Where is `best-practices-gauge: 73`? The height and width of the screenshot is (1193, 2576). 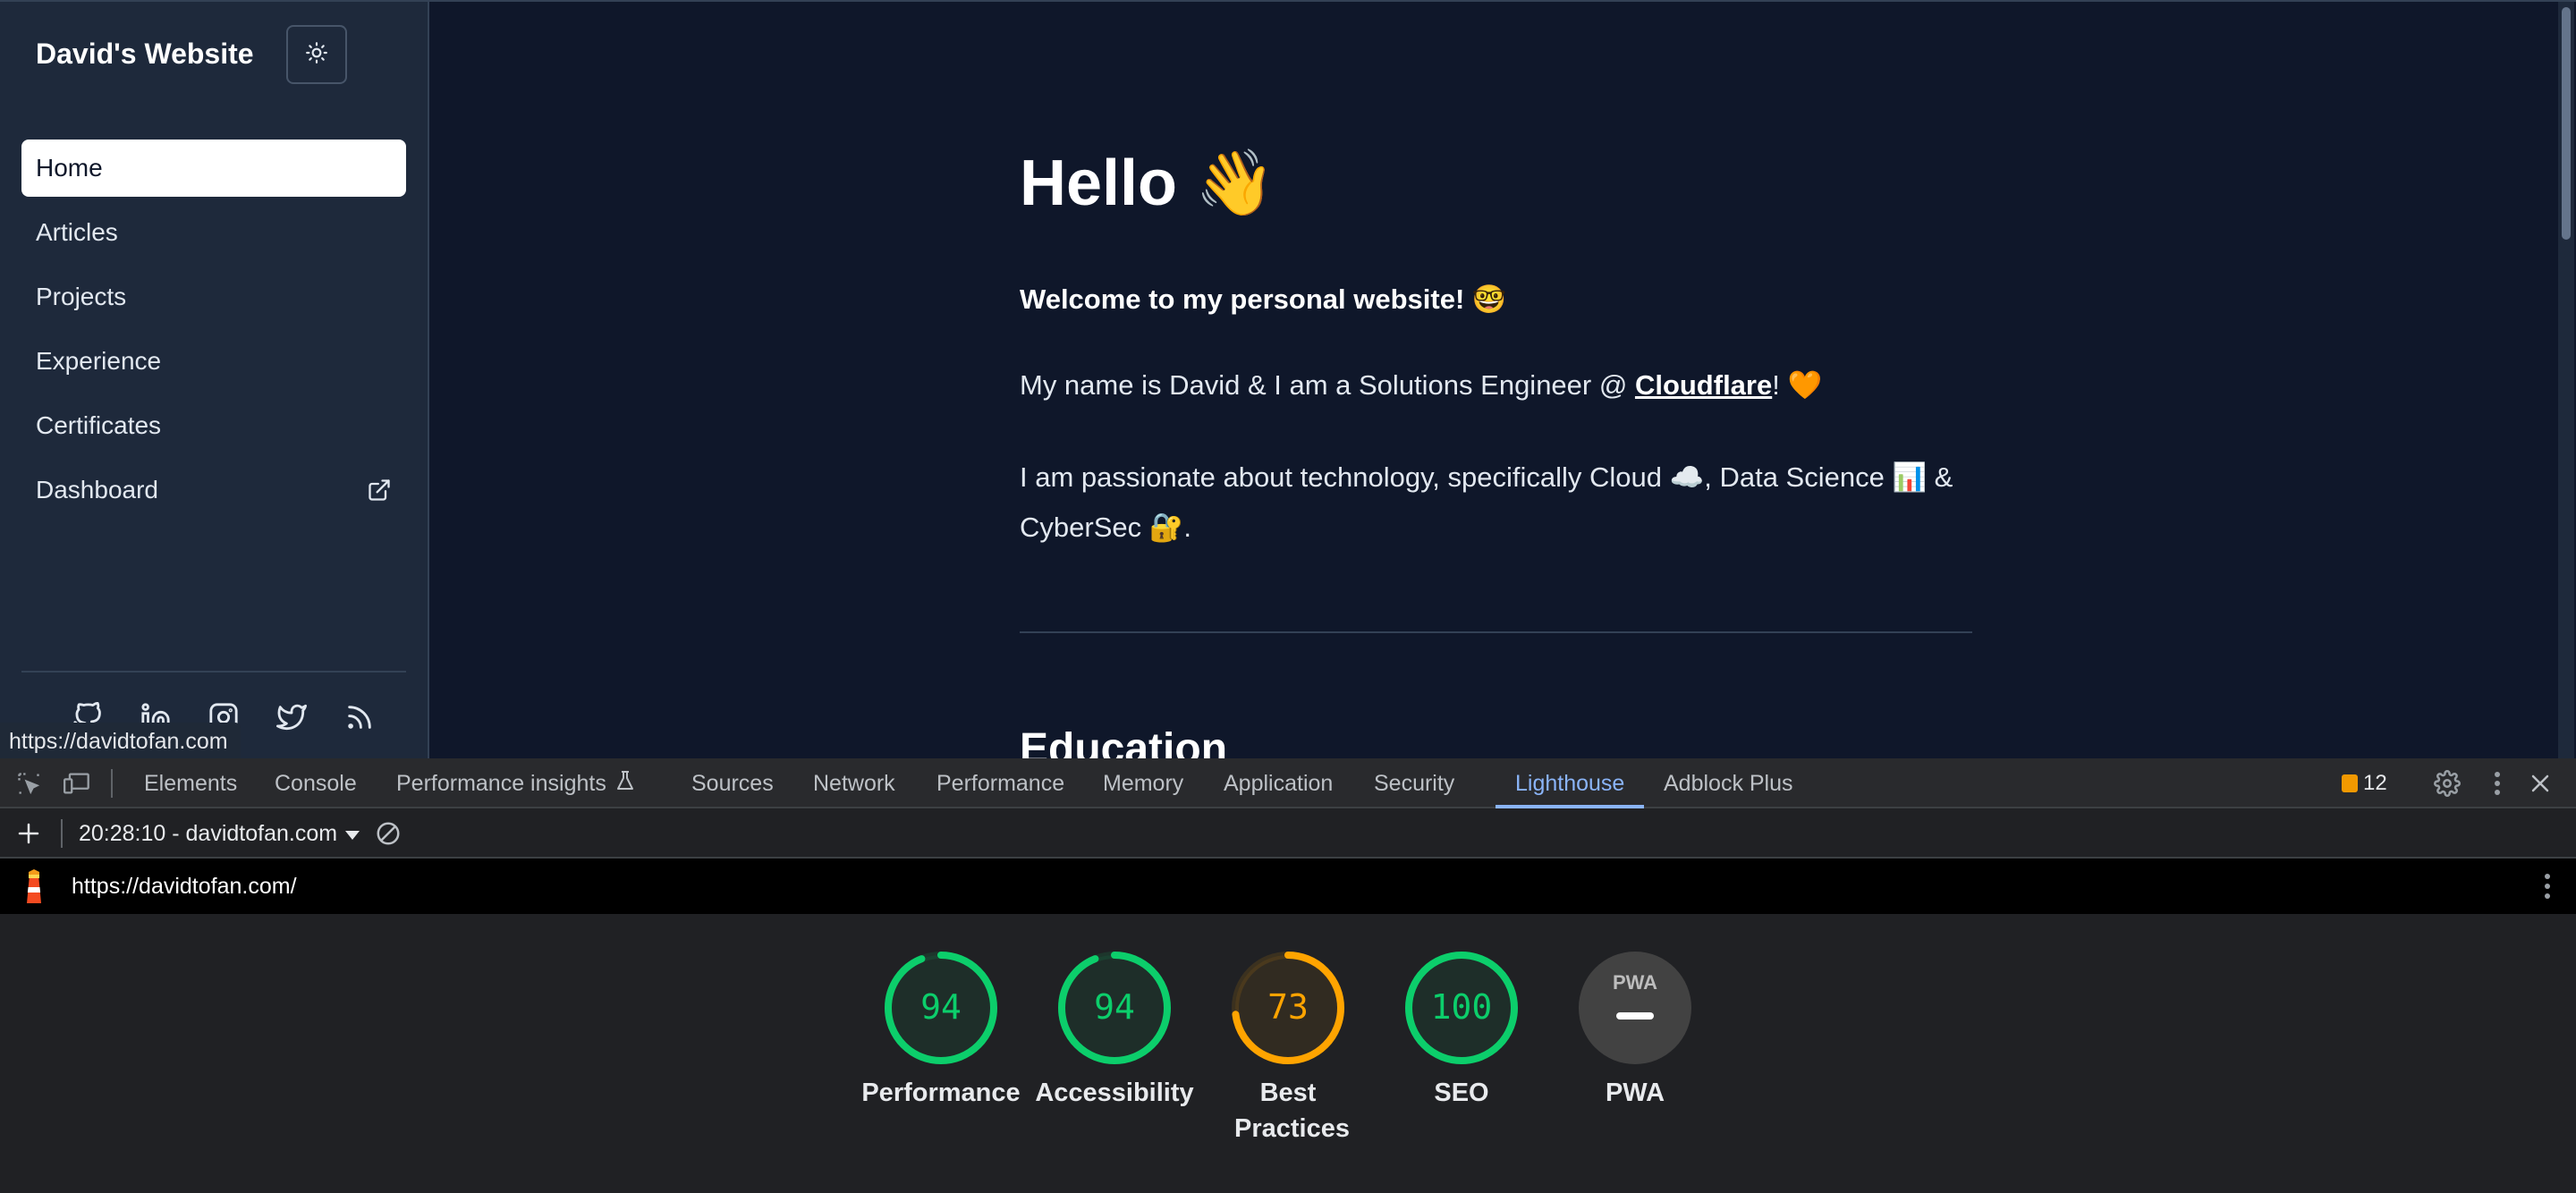 best-practices-gauge: 73 is located at coordinates (1288, 1008).